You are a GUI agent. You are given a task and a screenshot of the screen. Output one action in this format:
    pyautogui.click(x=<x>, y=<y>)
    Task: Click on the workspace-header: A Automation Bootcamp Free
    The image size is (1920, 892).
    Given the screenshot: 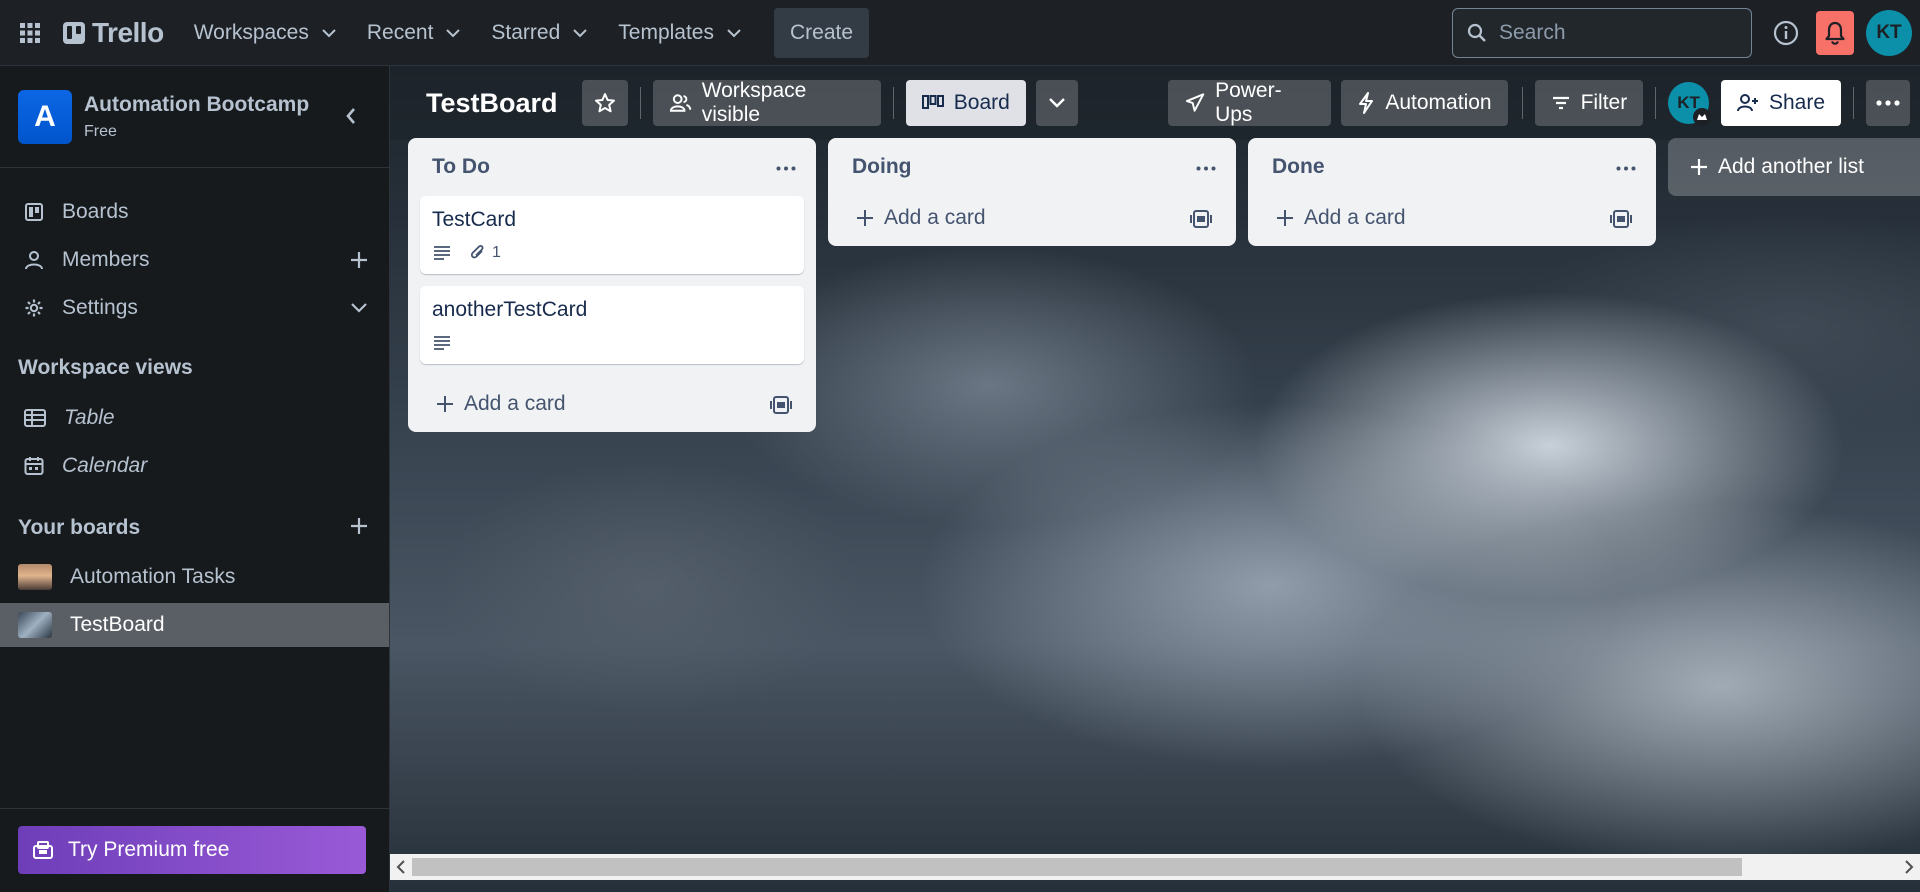 What is the action you would take?
    pyautogui.click(x=194, y=117)
    